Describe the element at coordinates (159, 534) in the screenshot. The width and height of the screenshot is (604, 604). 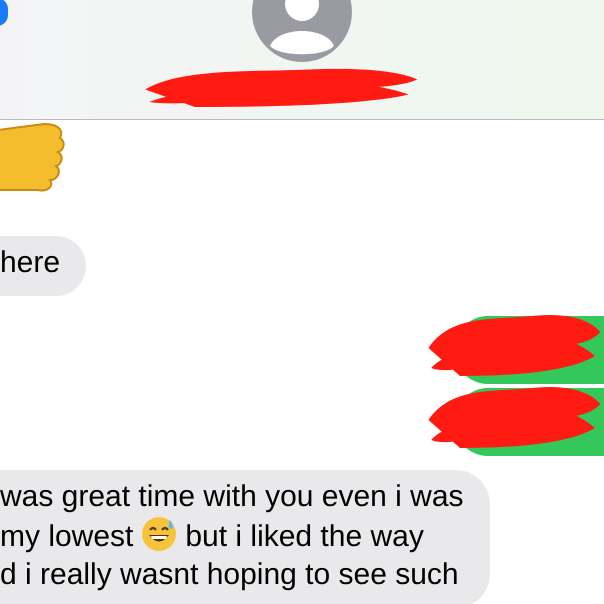
I see `grinning-sweat-emoji-icon` at that location.